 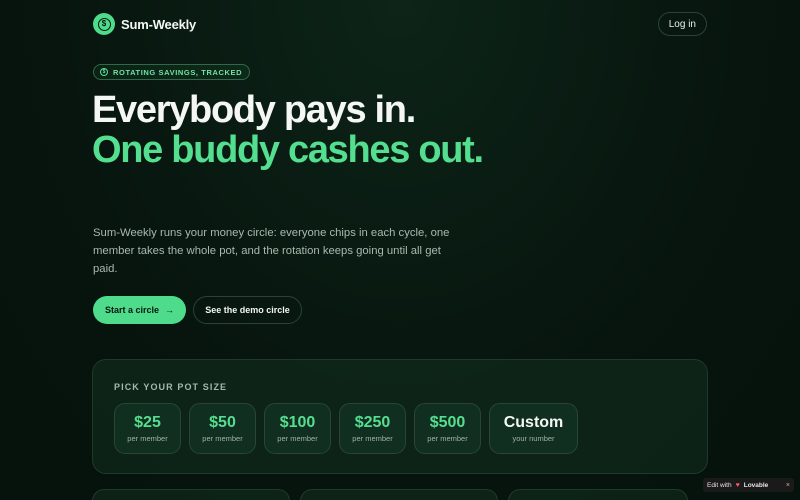 I want to click on heart-icon: ♥, so click(x=737, y=485).